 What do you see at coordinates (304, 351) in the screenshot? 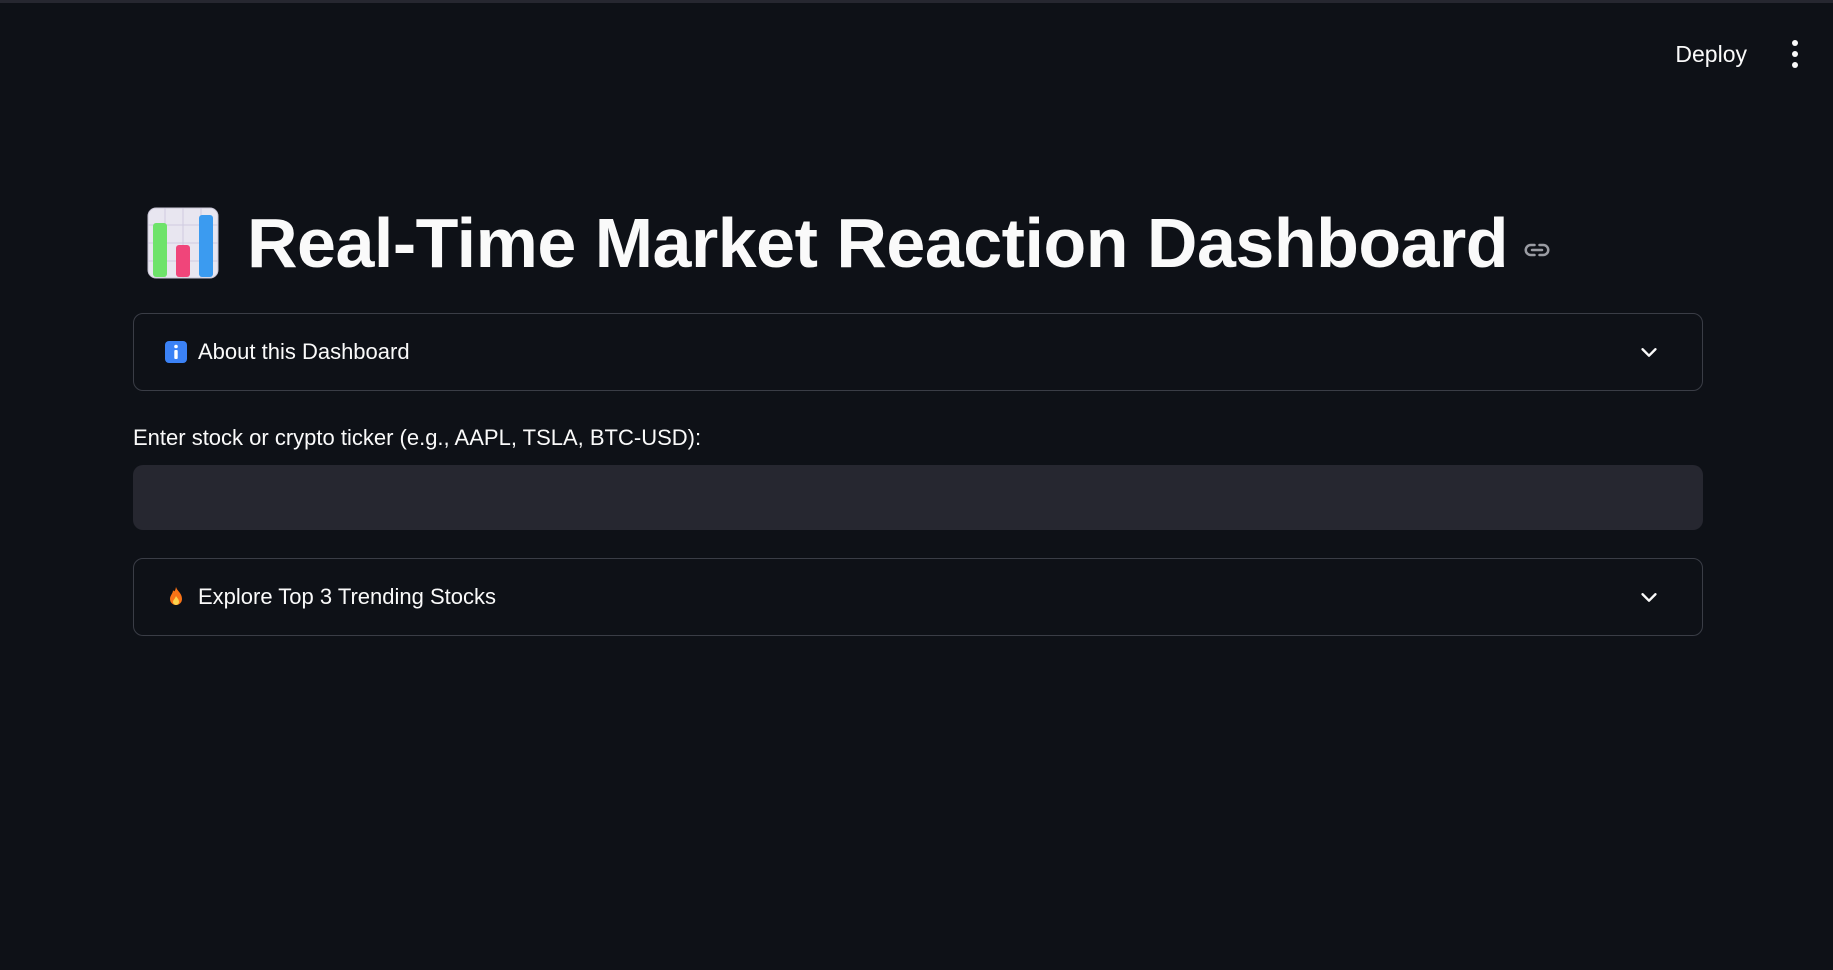
I see `about-expander-label: About this Dashboard` at bounding box center [304, 351].